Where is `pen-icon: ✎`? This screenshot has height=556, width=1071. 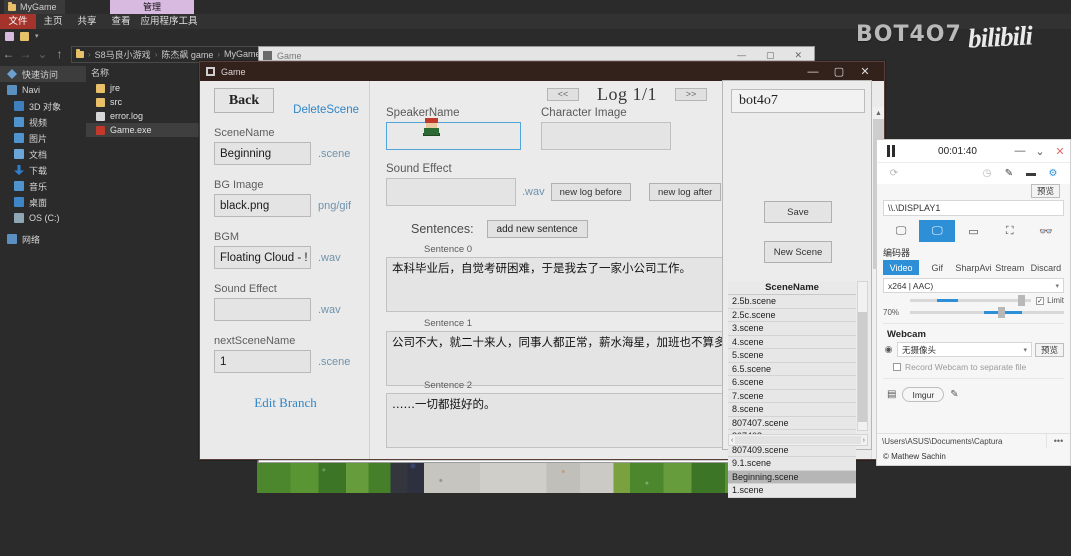
pen-icon: ✎ is located at coordinates (954, 394).